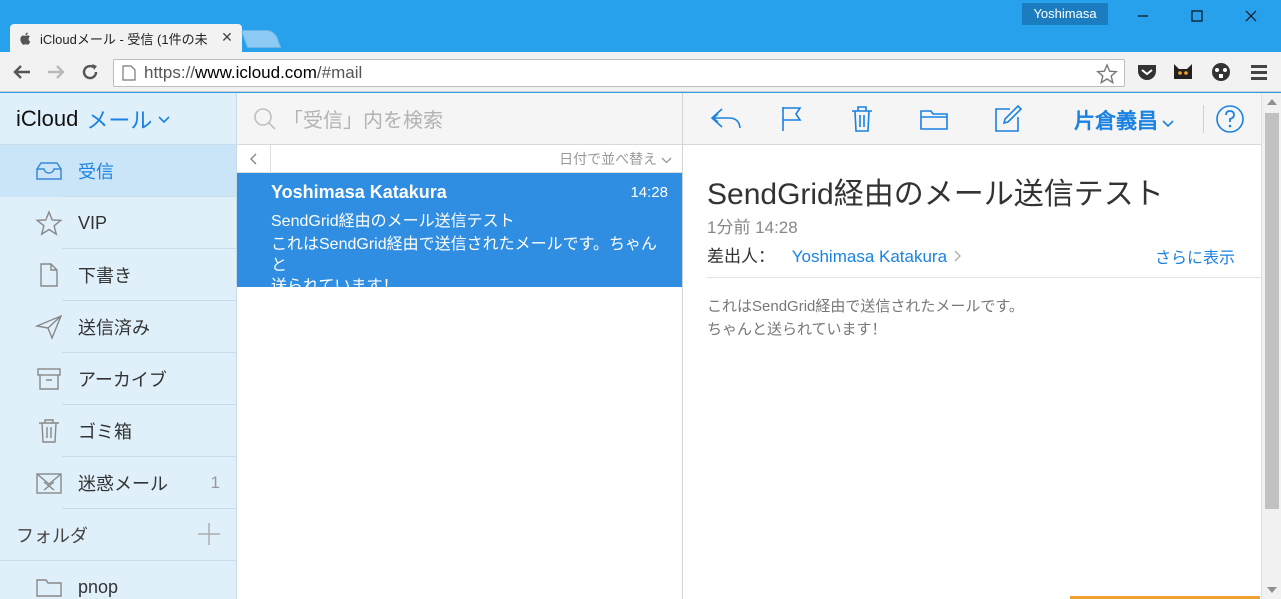  What do you see at coordinates (1124, 120) in the screenshot?
I see `account-menu: 片倉義昌` at bounding box center [1124, 120].